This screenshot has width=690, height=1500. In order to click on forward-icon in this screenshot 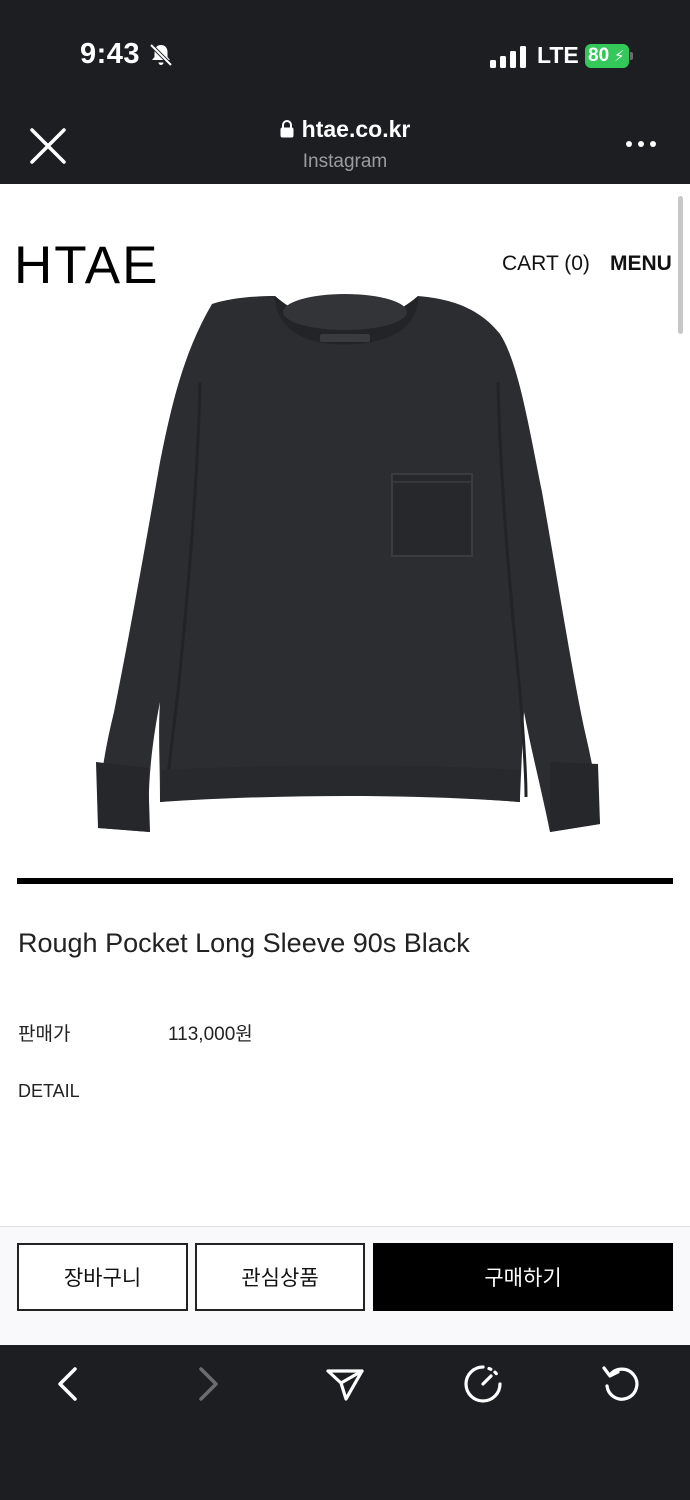, I will do `click(207, 1384)`.